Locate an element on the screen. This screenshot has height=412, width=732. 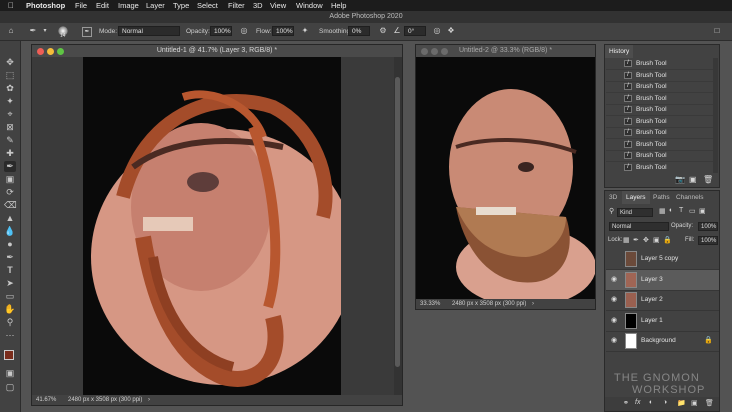
foreground-color-swatch is located at coordinates (9, 355).